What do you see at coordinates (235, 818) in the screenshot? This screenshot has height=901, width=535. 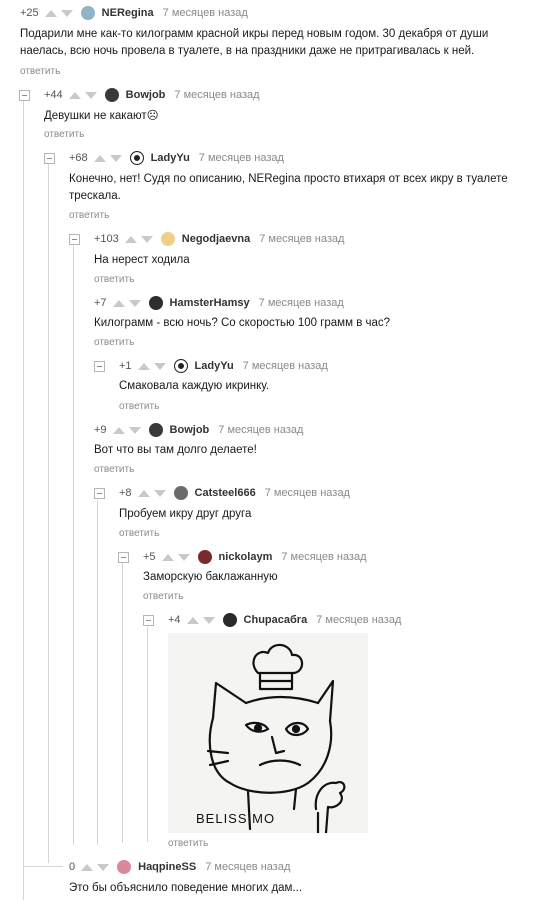 I see `image-caption: BELISSIMO` at bounding box center [235, 818].